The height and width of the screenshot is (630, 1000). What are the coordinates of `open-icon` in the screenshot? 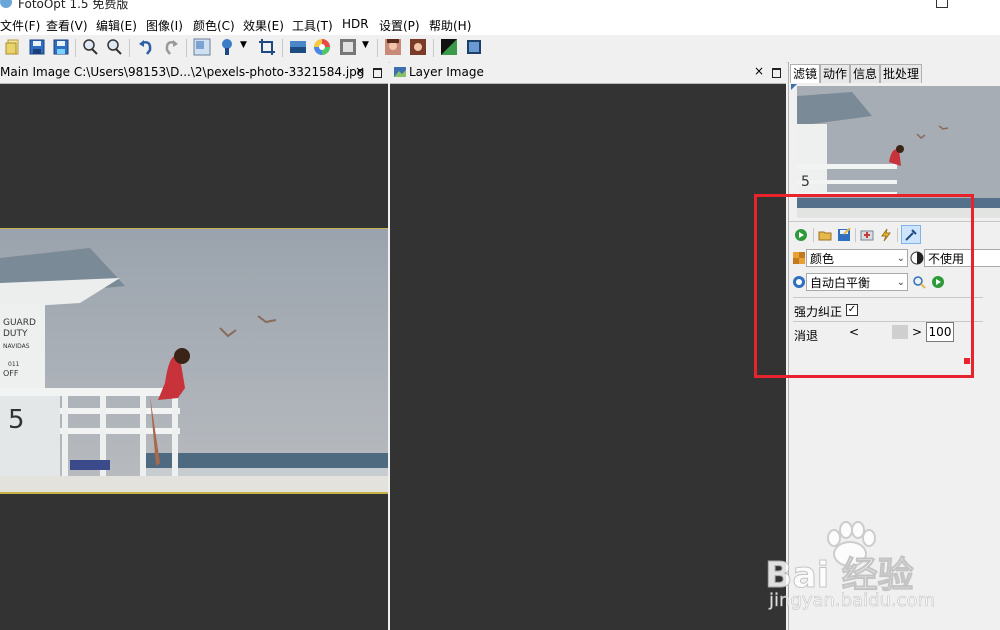 It's located at (13, 47).